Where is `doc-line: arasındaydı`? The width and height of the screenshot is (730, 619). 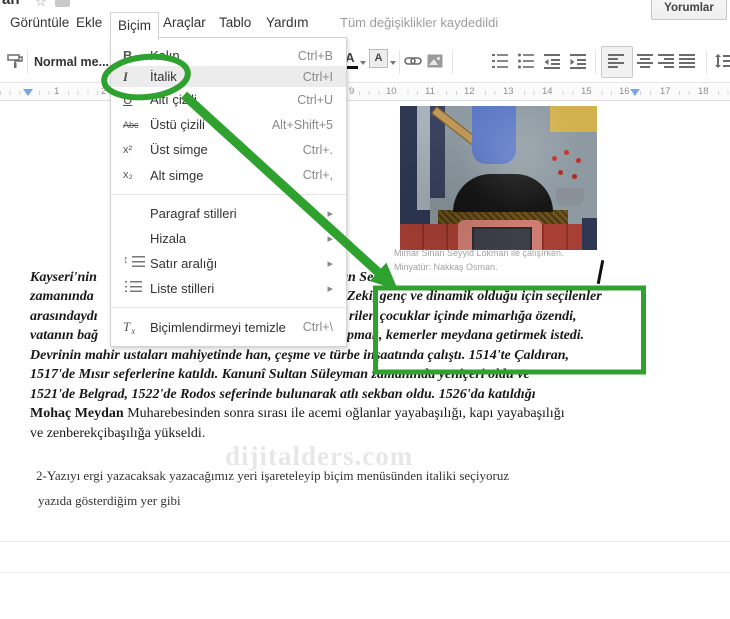 doc-line: arasındaydı is located at coordinates (64, 317).